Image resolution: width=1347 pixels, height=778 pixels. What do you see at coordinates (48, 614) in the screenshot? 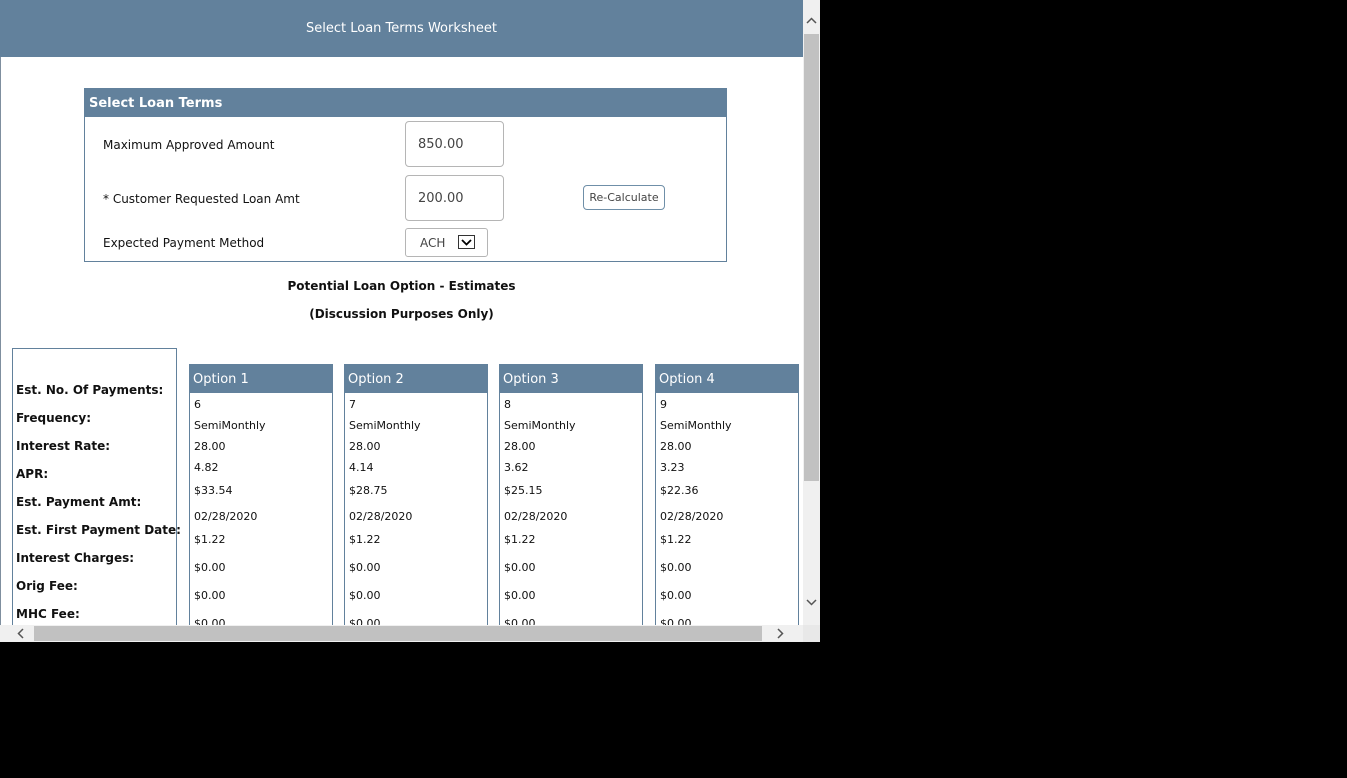
I see `label-mhc-fee: MHC Fee:` at bounding box center [48, 614].